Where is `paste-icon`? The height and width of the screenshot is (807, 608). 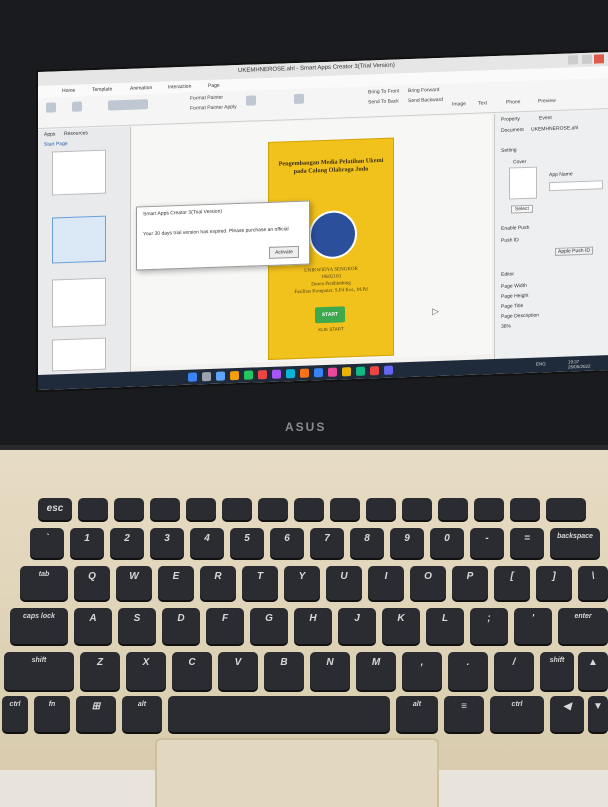
paste-icon is located at coordinates (77, 106).